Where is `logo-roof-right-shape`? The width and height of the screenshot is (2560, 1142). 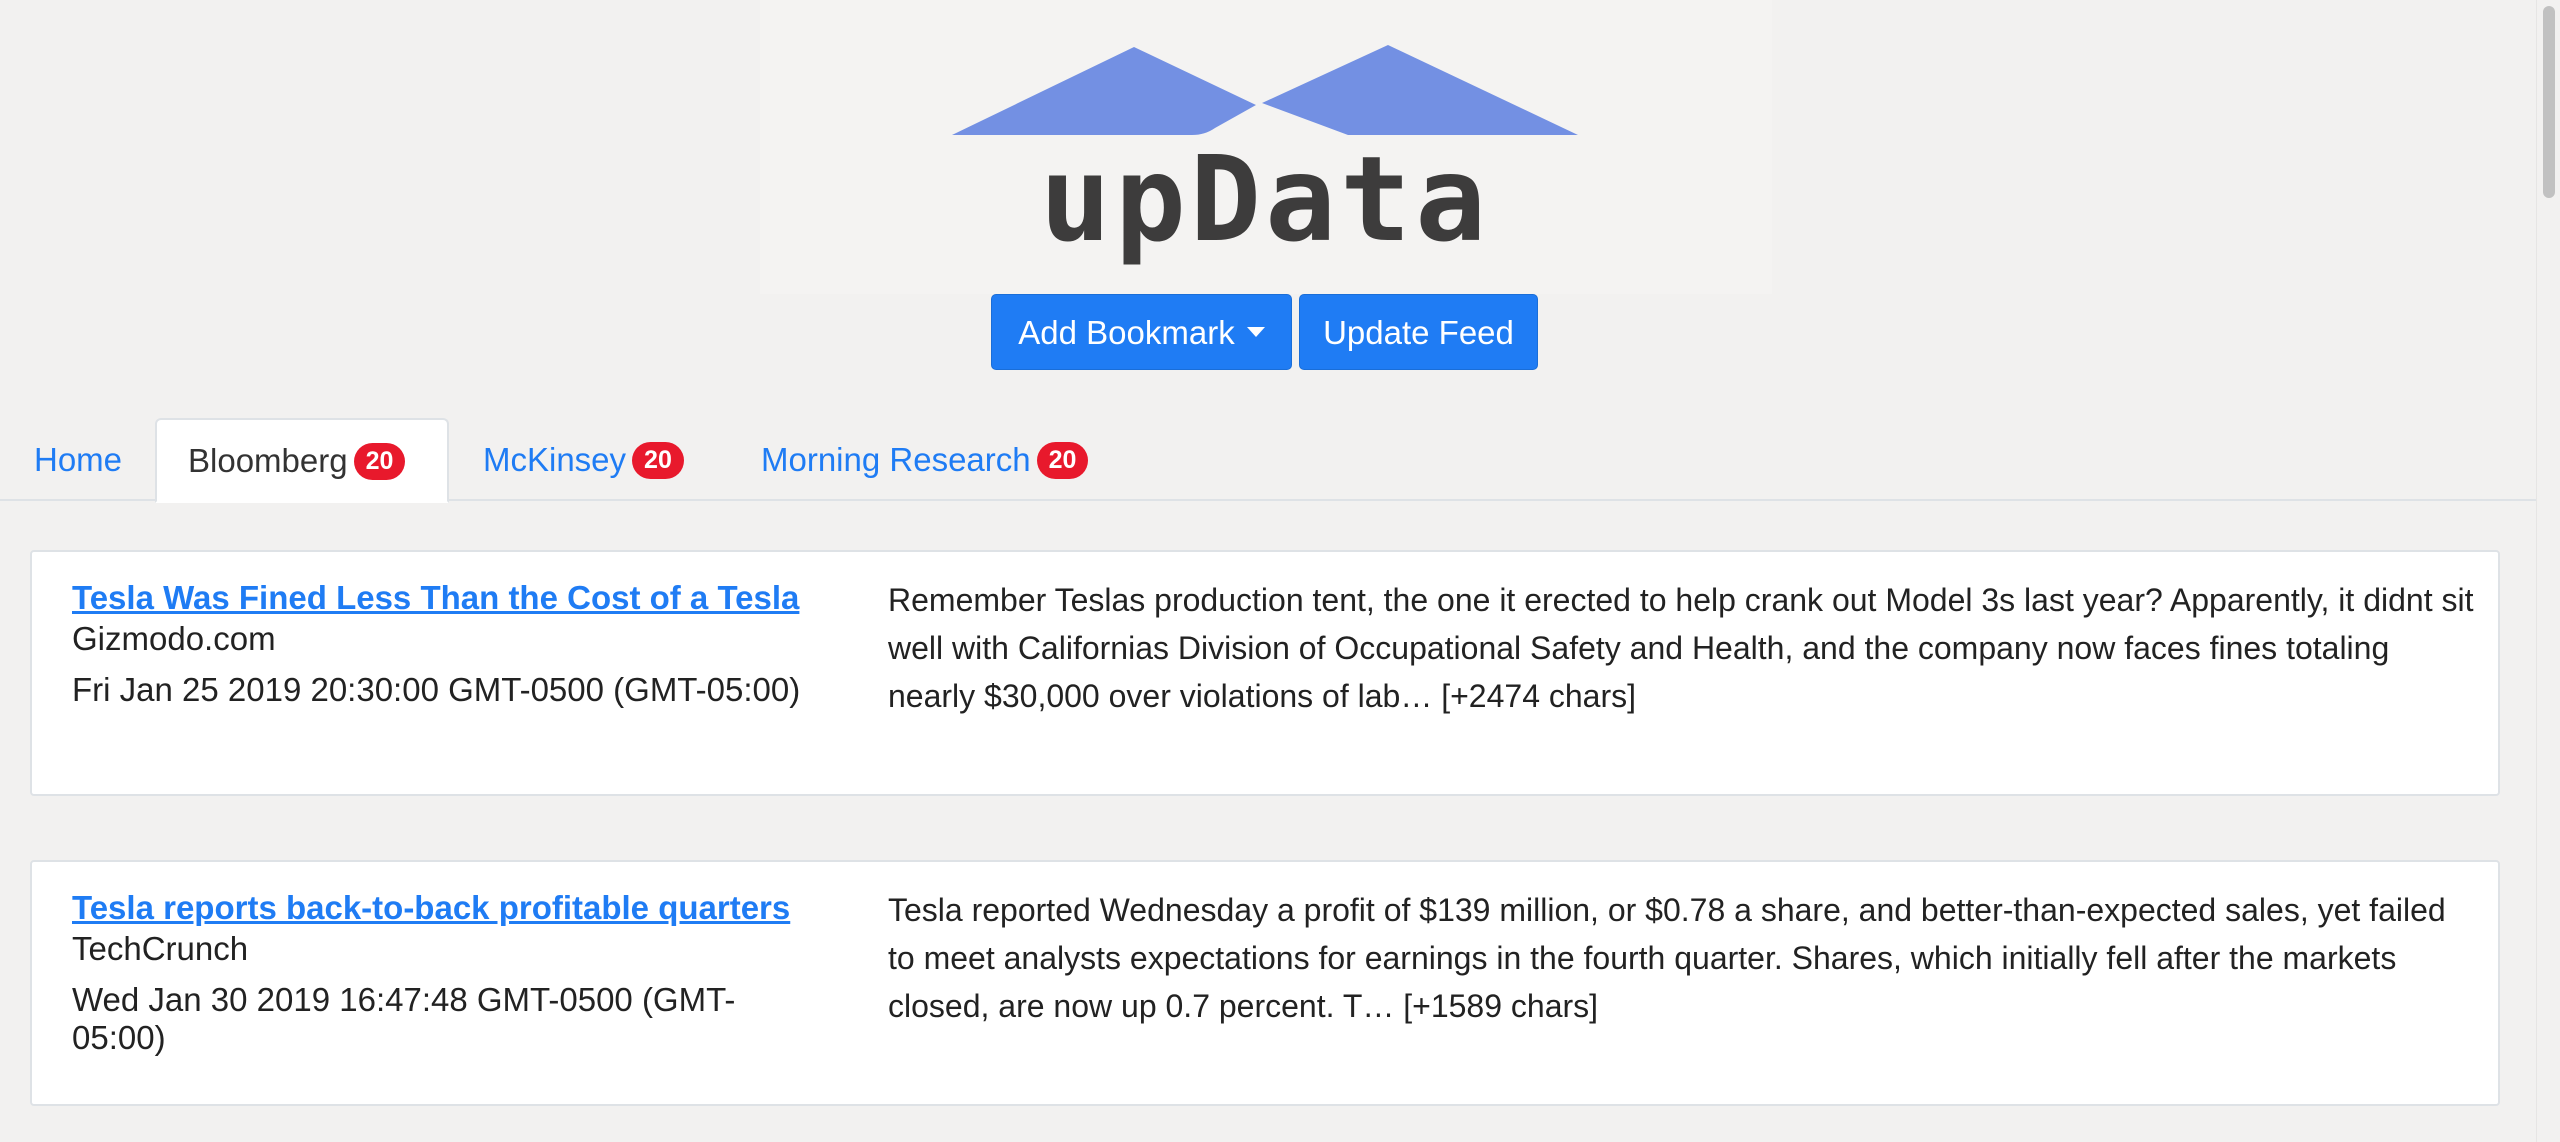 logo-roof-right-shape is located at coordinates (1420, 90).